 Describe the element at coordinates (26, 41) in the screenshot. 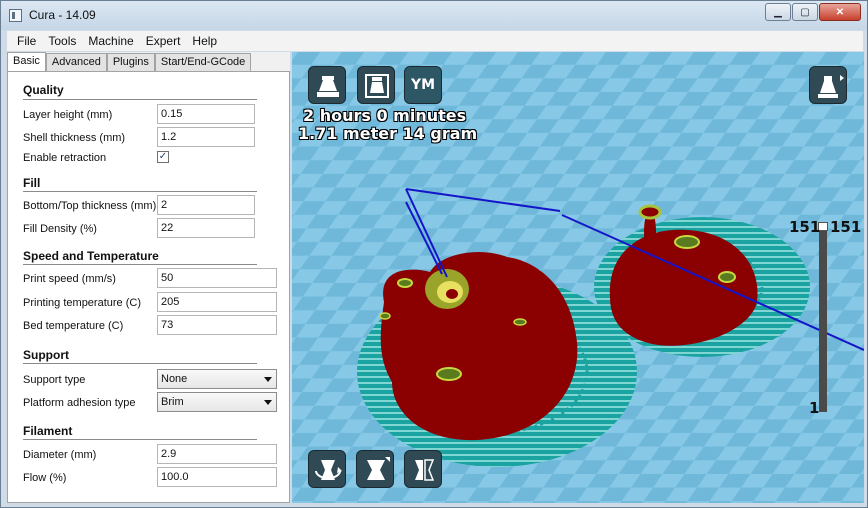

I see `menu-file: File` at that location.